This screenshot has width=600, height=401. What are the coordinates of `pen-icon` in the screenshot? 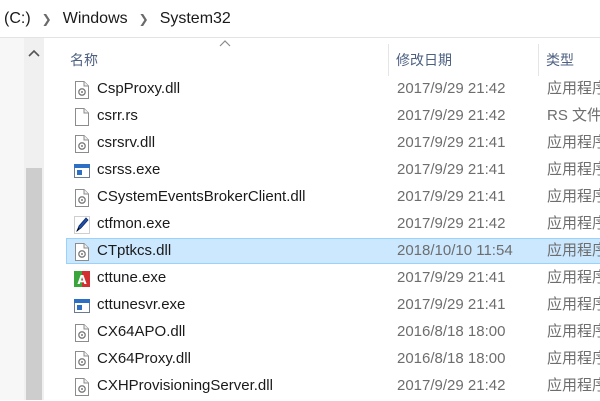 It's located at (82, 225).